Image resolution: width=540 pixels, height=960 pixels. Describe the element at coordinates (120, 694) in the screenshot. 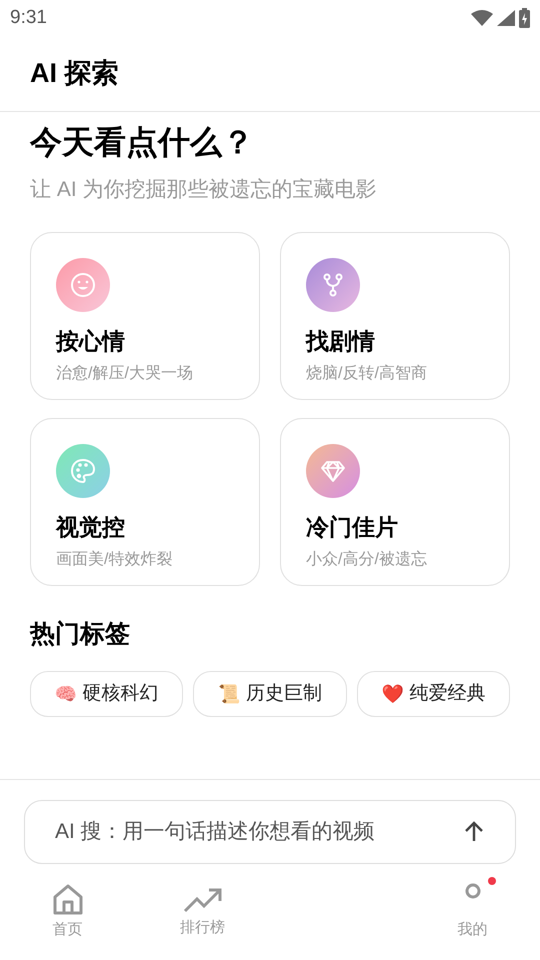

I see `tag-label: 硬核科幻` at that location.